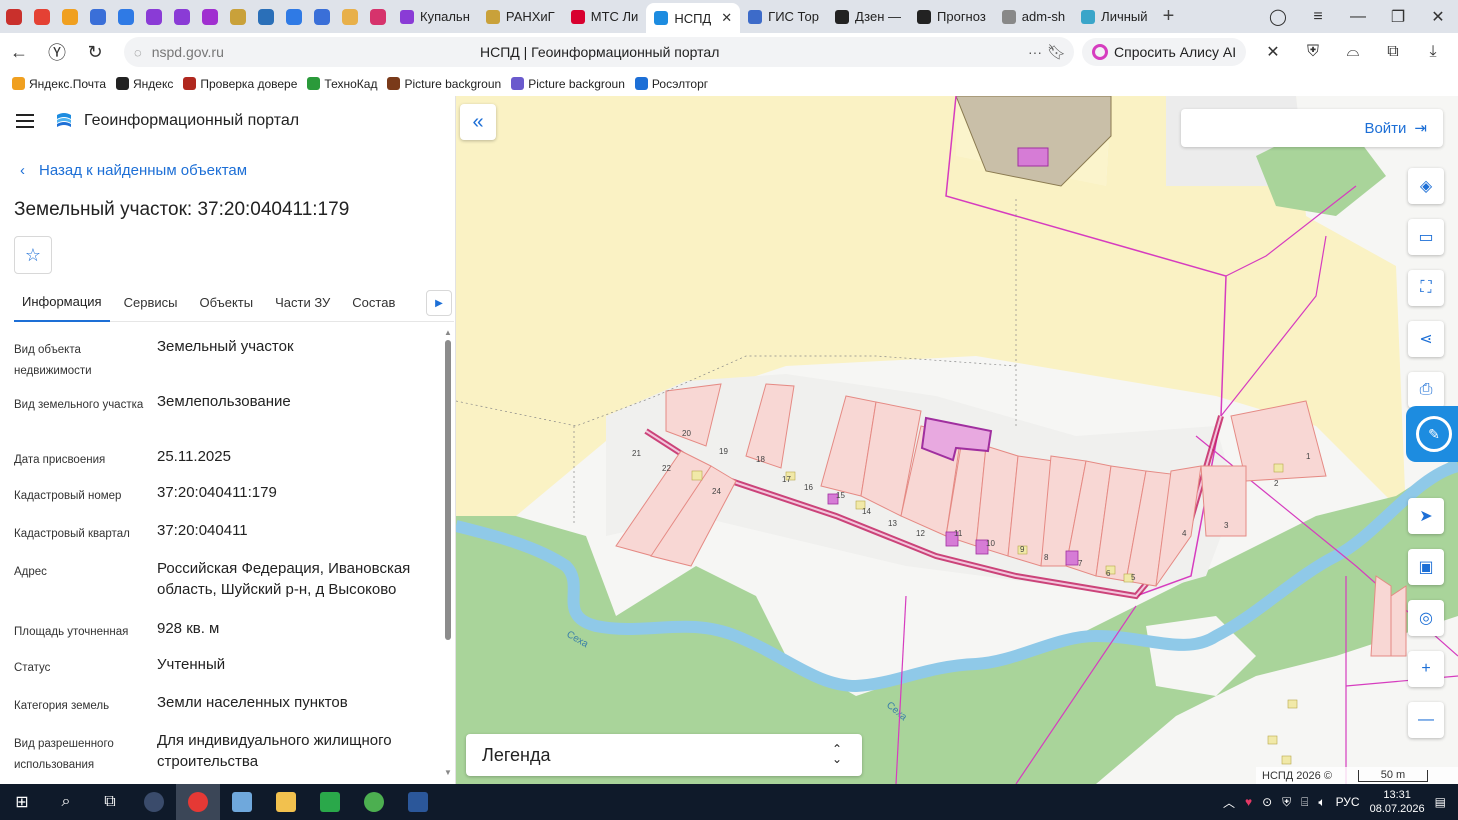  What do you see at coordinates (373, 303) in the screenshot?
I see `tab-composition: Состав` at bounding box center [373, 303].